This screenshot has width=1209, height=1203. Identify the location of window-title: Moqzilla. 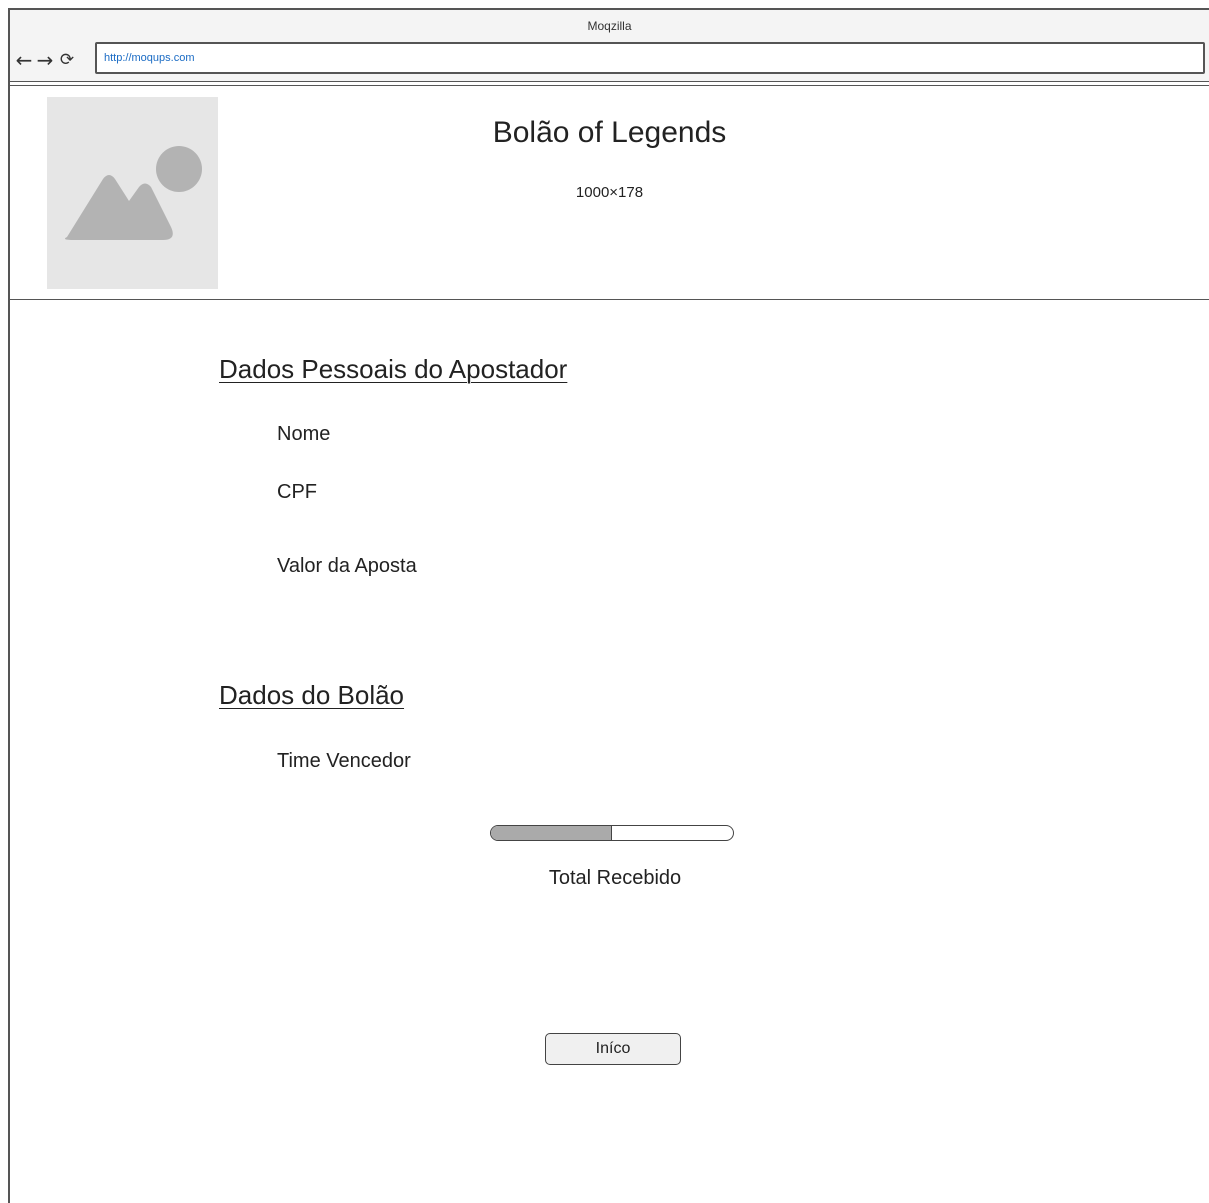
(609, 26).